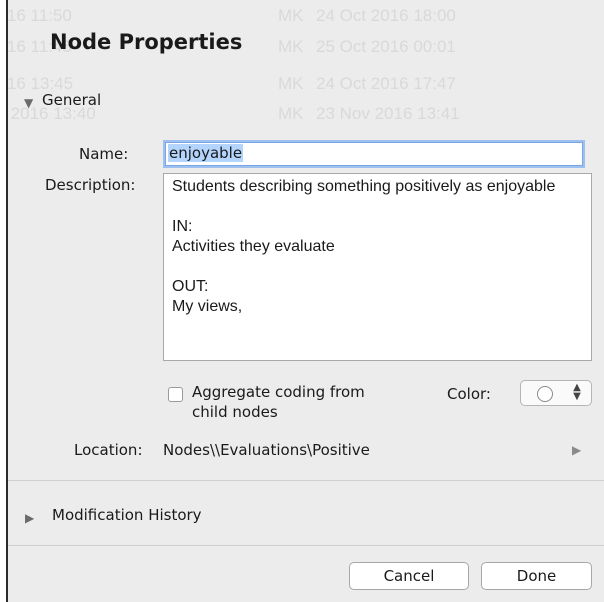 The height and width of the screenshot is (602, 604). What do you see at coordinates (576, 450) in the screenshot?
I see `location-arrow-icon: ▶` at bounding box center [576, 450].